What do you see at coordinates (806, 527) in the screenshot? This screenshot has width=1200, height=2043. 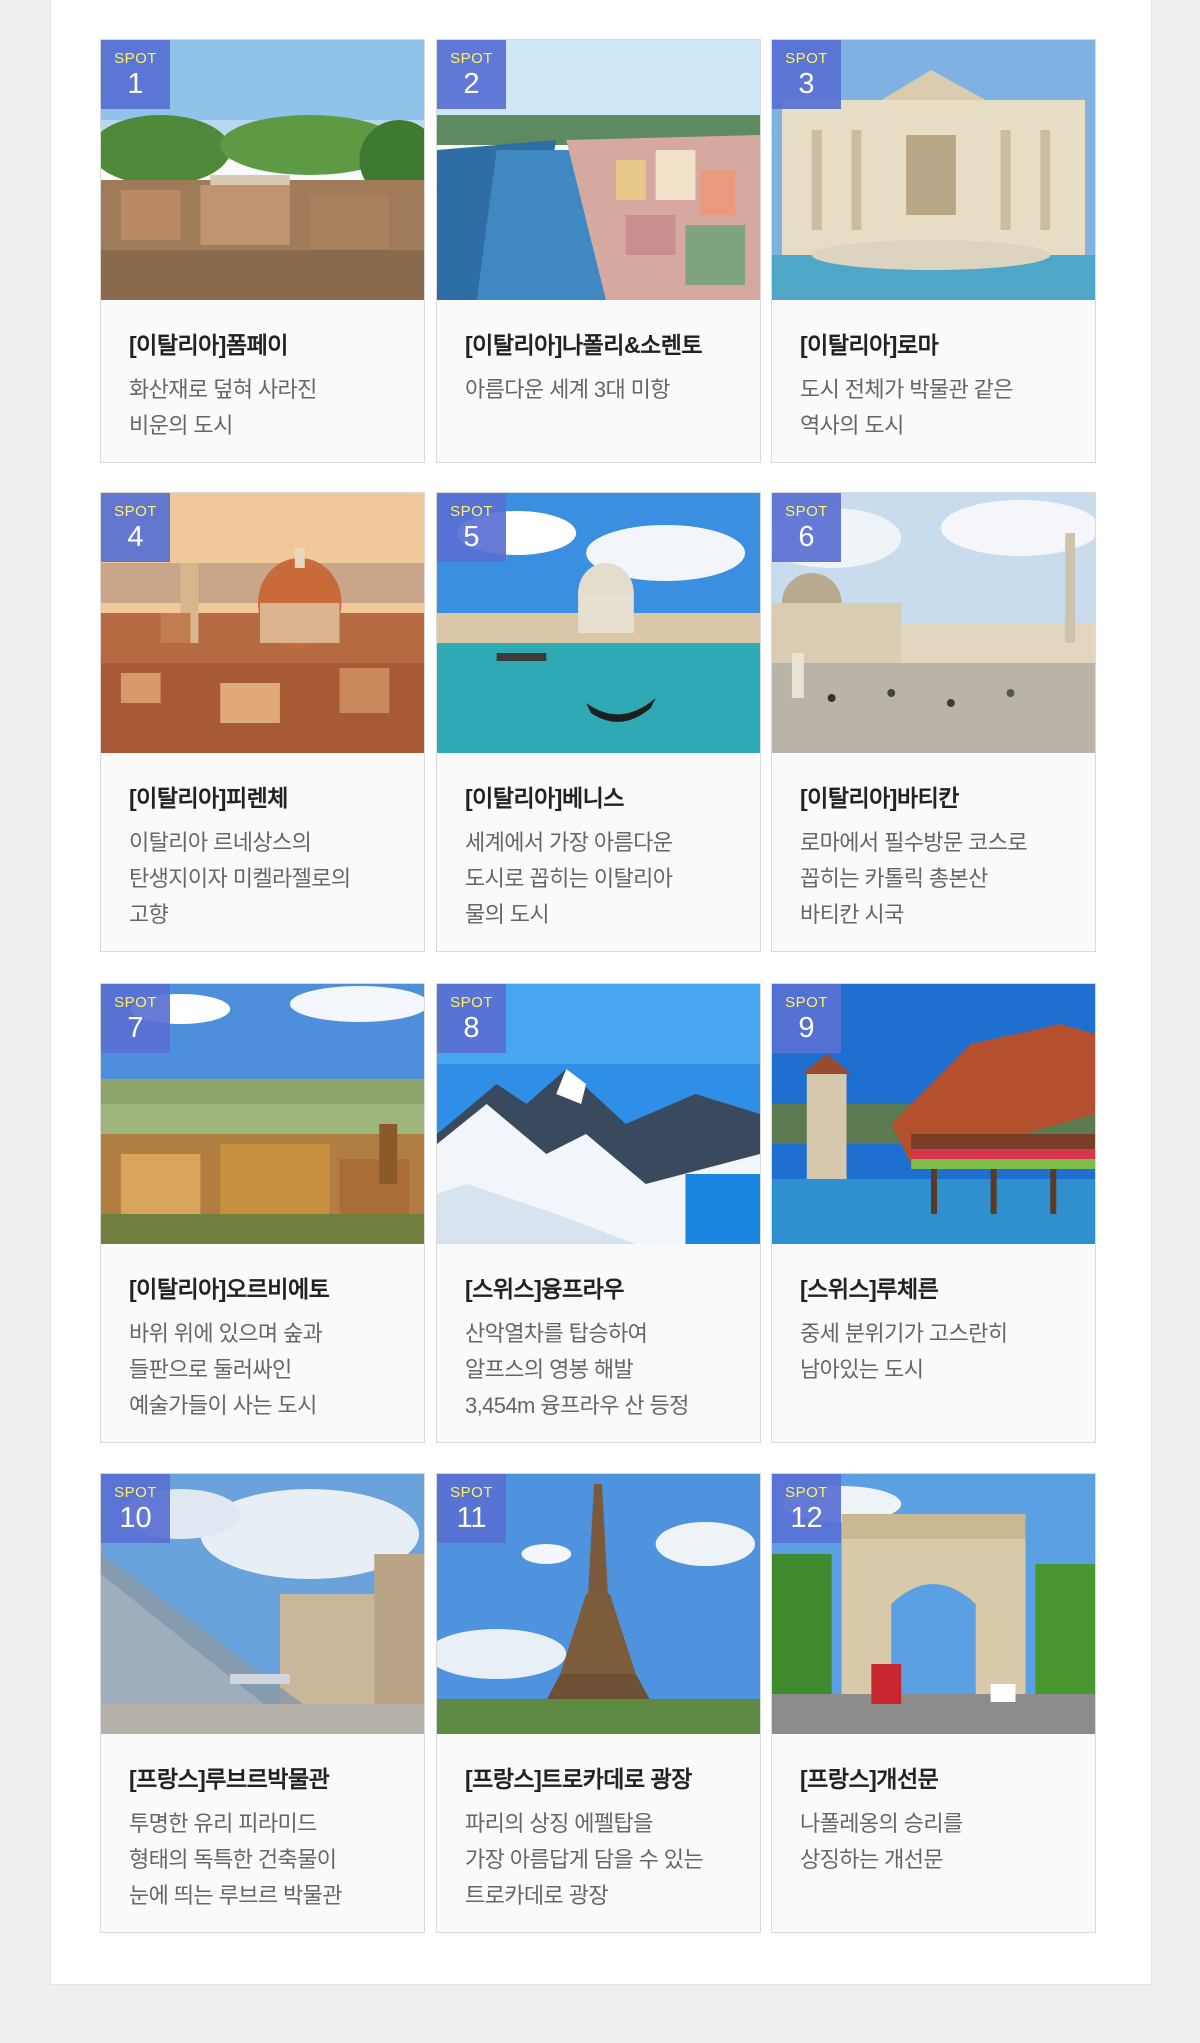 I see `spot-badge: SPOT 6` at bounding box center [806, 527].